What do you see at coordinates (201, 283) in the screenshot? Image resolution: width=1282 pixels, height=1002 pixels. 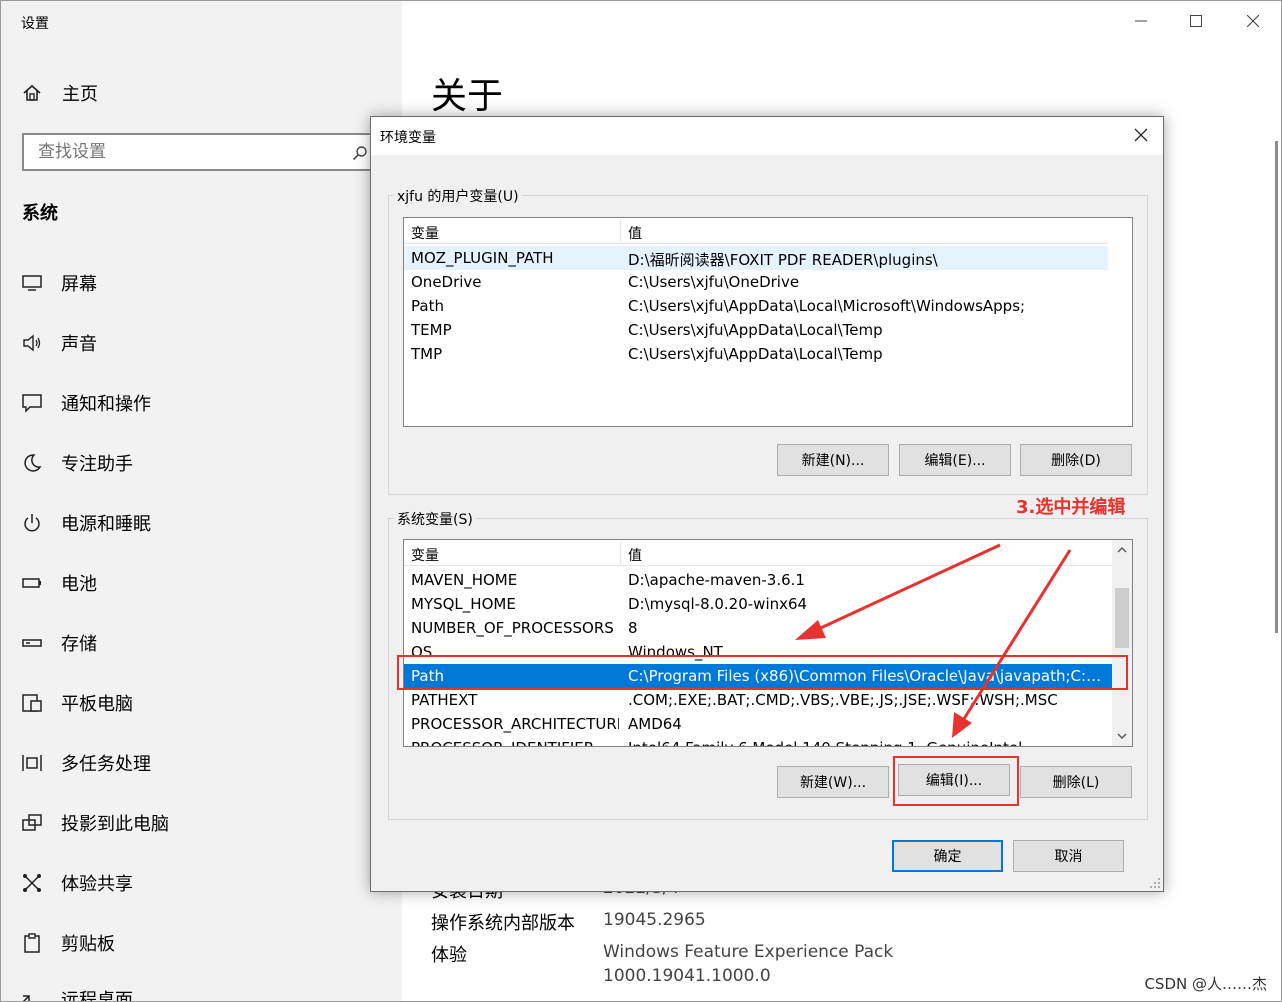 I see `nav-item-display: 屏幕` at bounding box center [201, 283].